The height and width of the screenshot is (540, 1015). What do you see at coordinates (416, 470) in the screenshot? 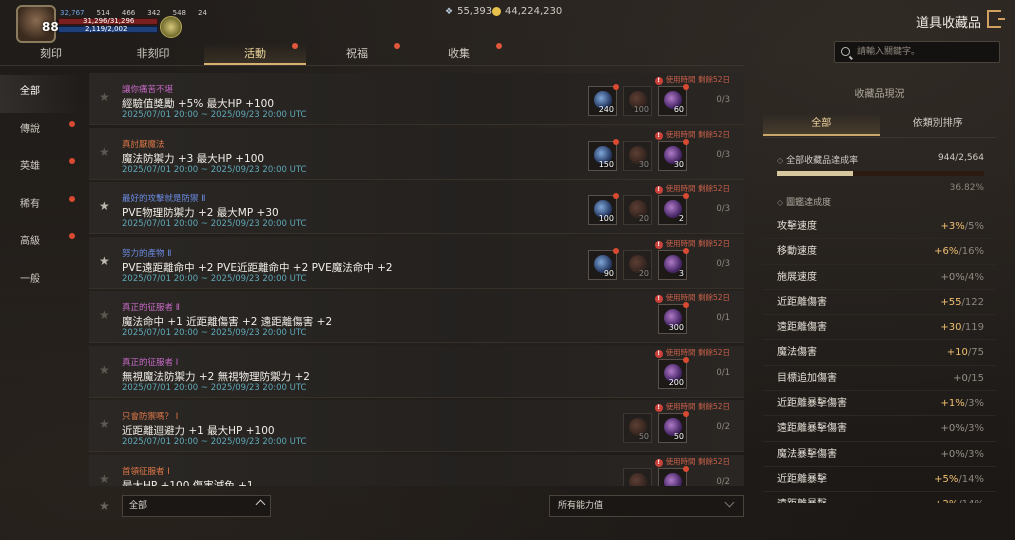
I see `collection-row: ★ 首領征服者 Ⅰ 最大HP +100 傷害減免 +1 使用時間 剩餘52日 0/2` at bounding box center [416, 470].